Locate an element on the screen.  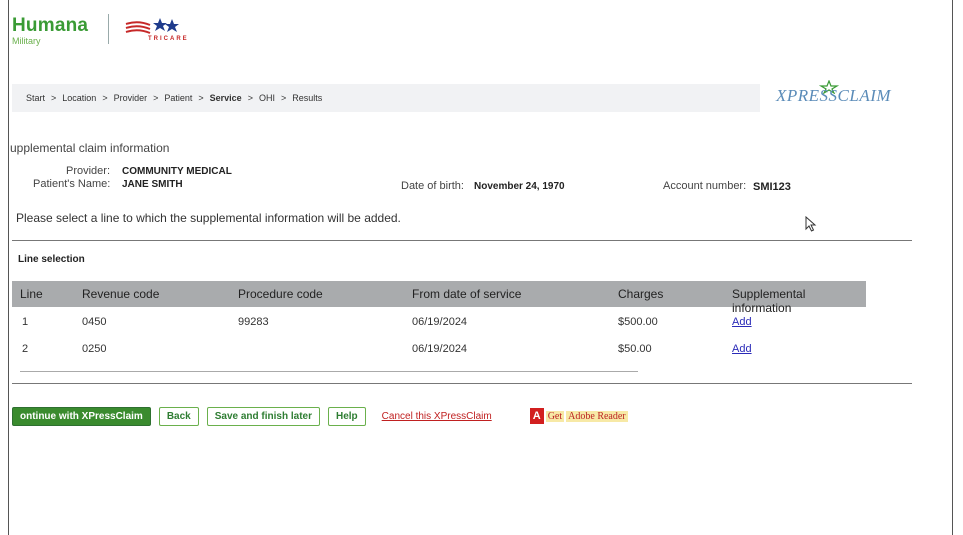
window-left-border is located at coordinates (8, 267).